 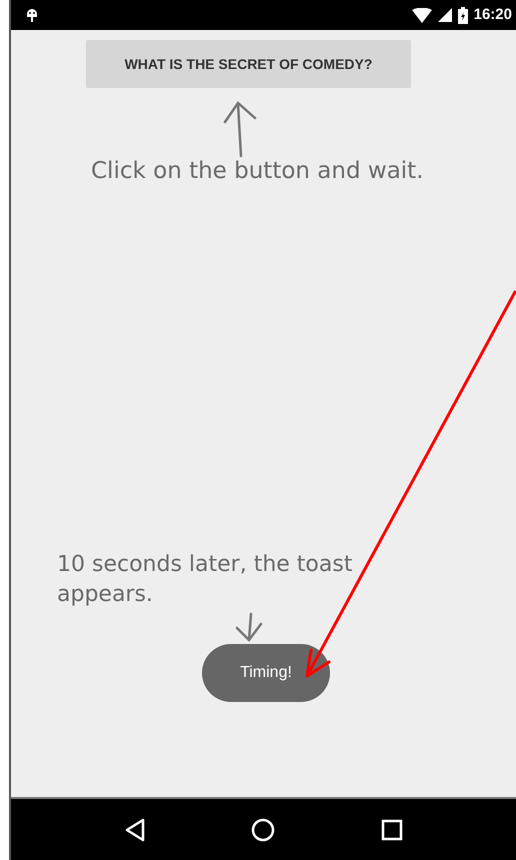 I want to click on toast: Timing!, so click(x=266, y=673).